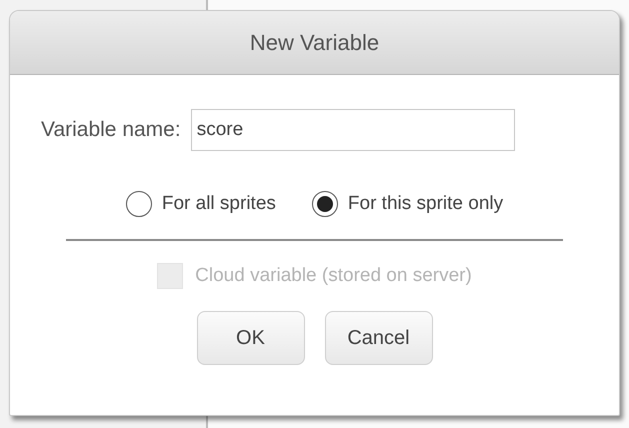 Image resolution: width=629 pixels, height=428 pixels. Describe the element at coordinates (111, 130) in the screenshot. I see `field-label: Variable name:` at that location.